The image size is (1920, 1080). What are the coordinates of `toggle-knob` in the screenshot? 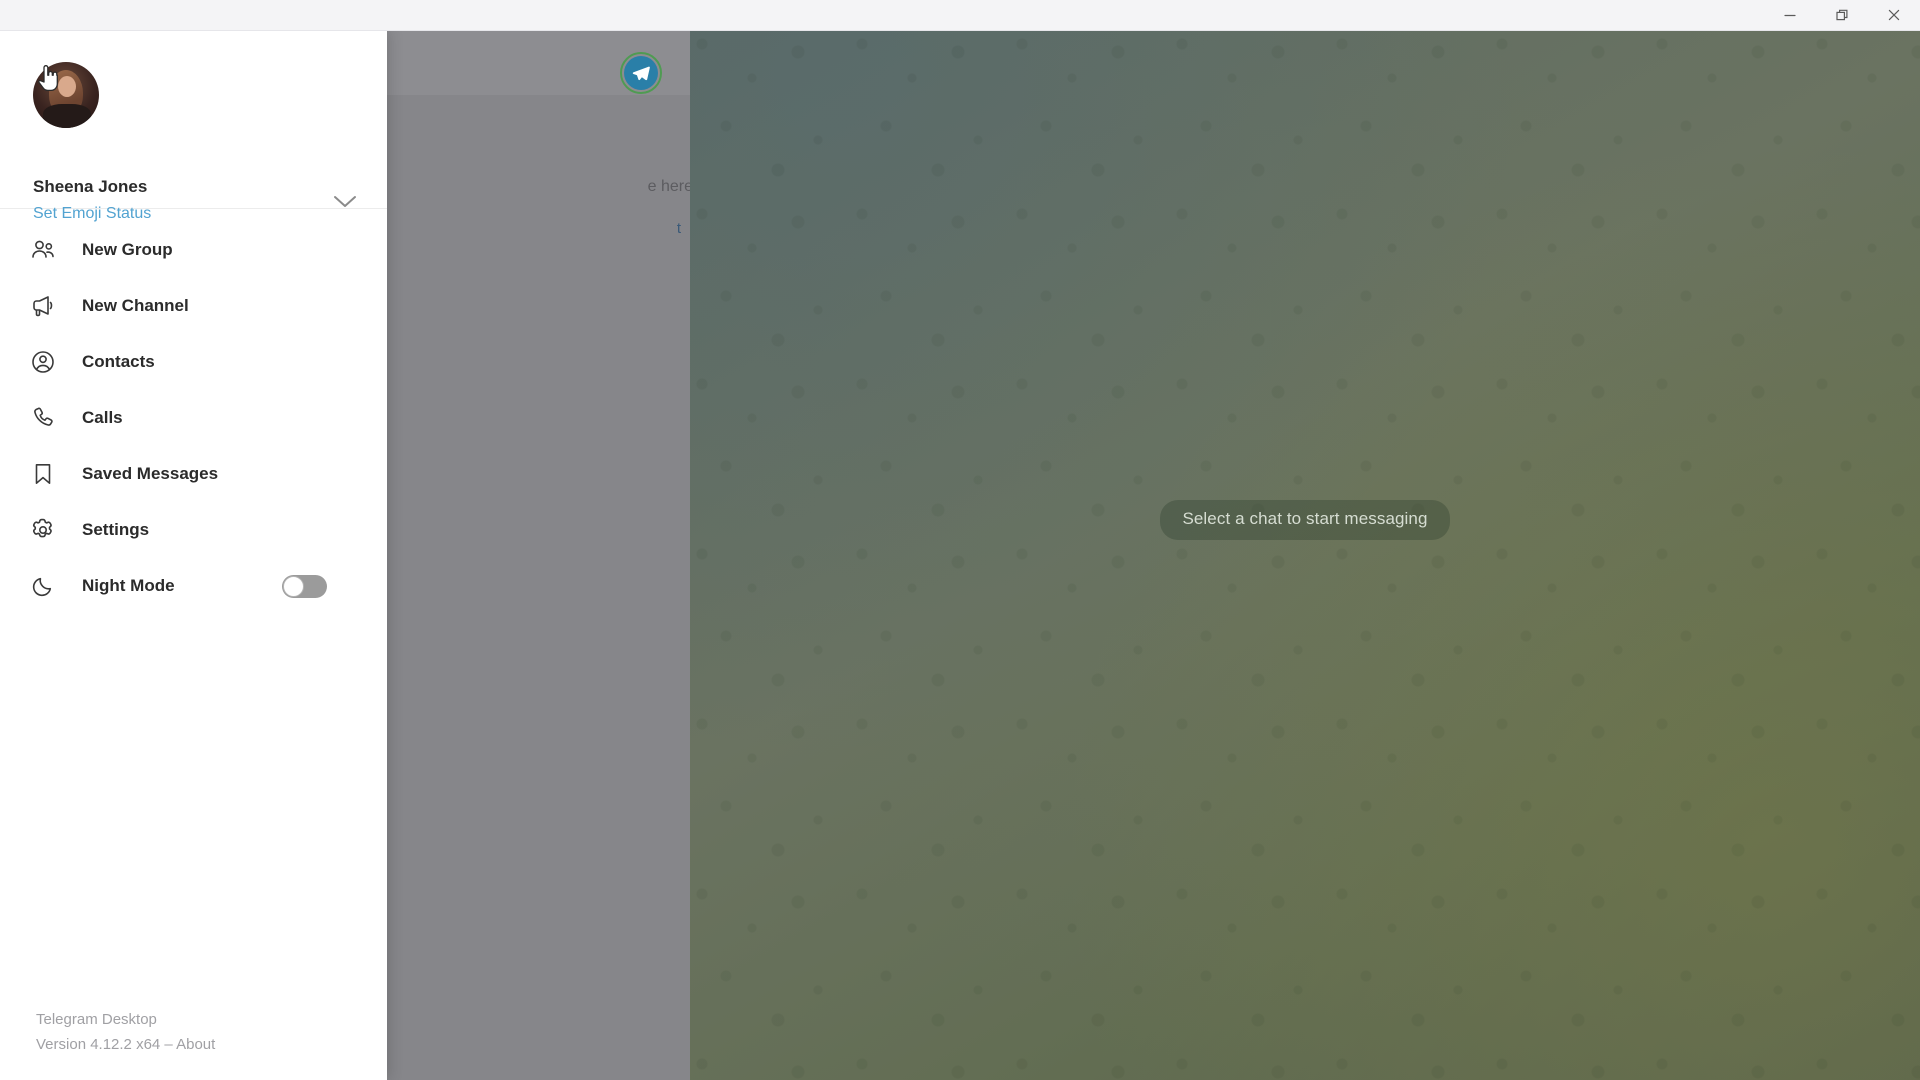 It's located at (293, 586).